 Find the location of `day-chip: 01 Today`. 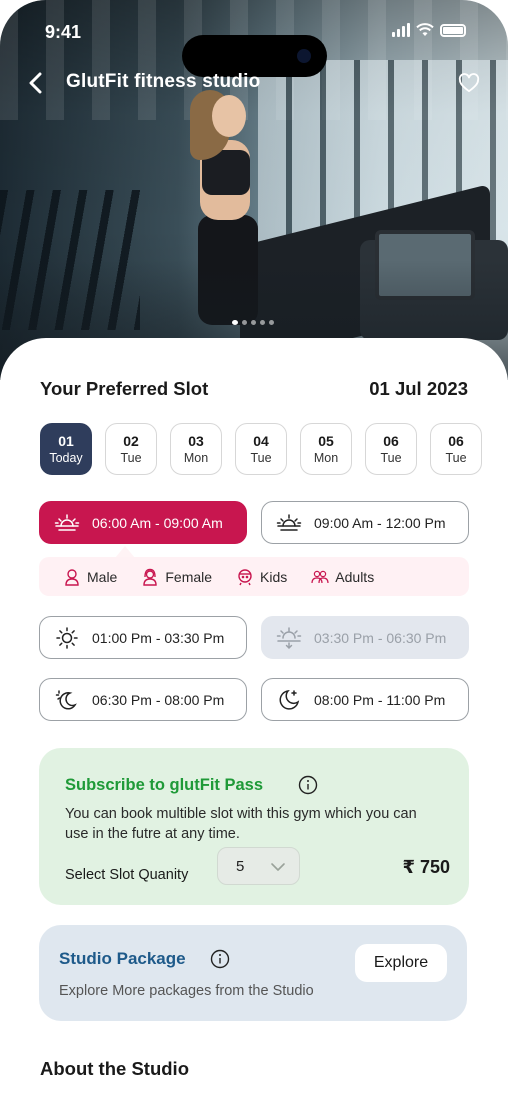

day-chip: 01 Today is located at coordinates (66, 449).